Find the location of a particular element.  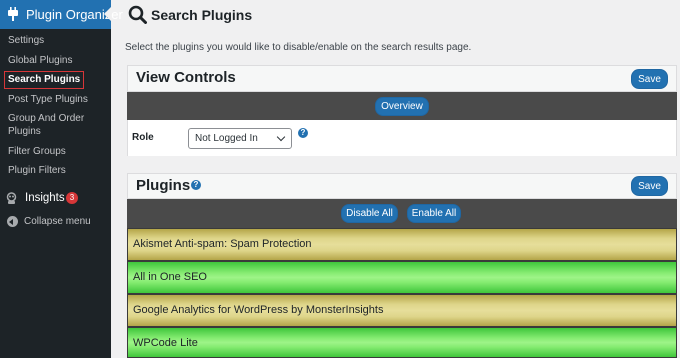

sidebar-item-search-plugins: Search Plugins is located at coordinates (55, 80).